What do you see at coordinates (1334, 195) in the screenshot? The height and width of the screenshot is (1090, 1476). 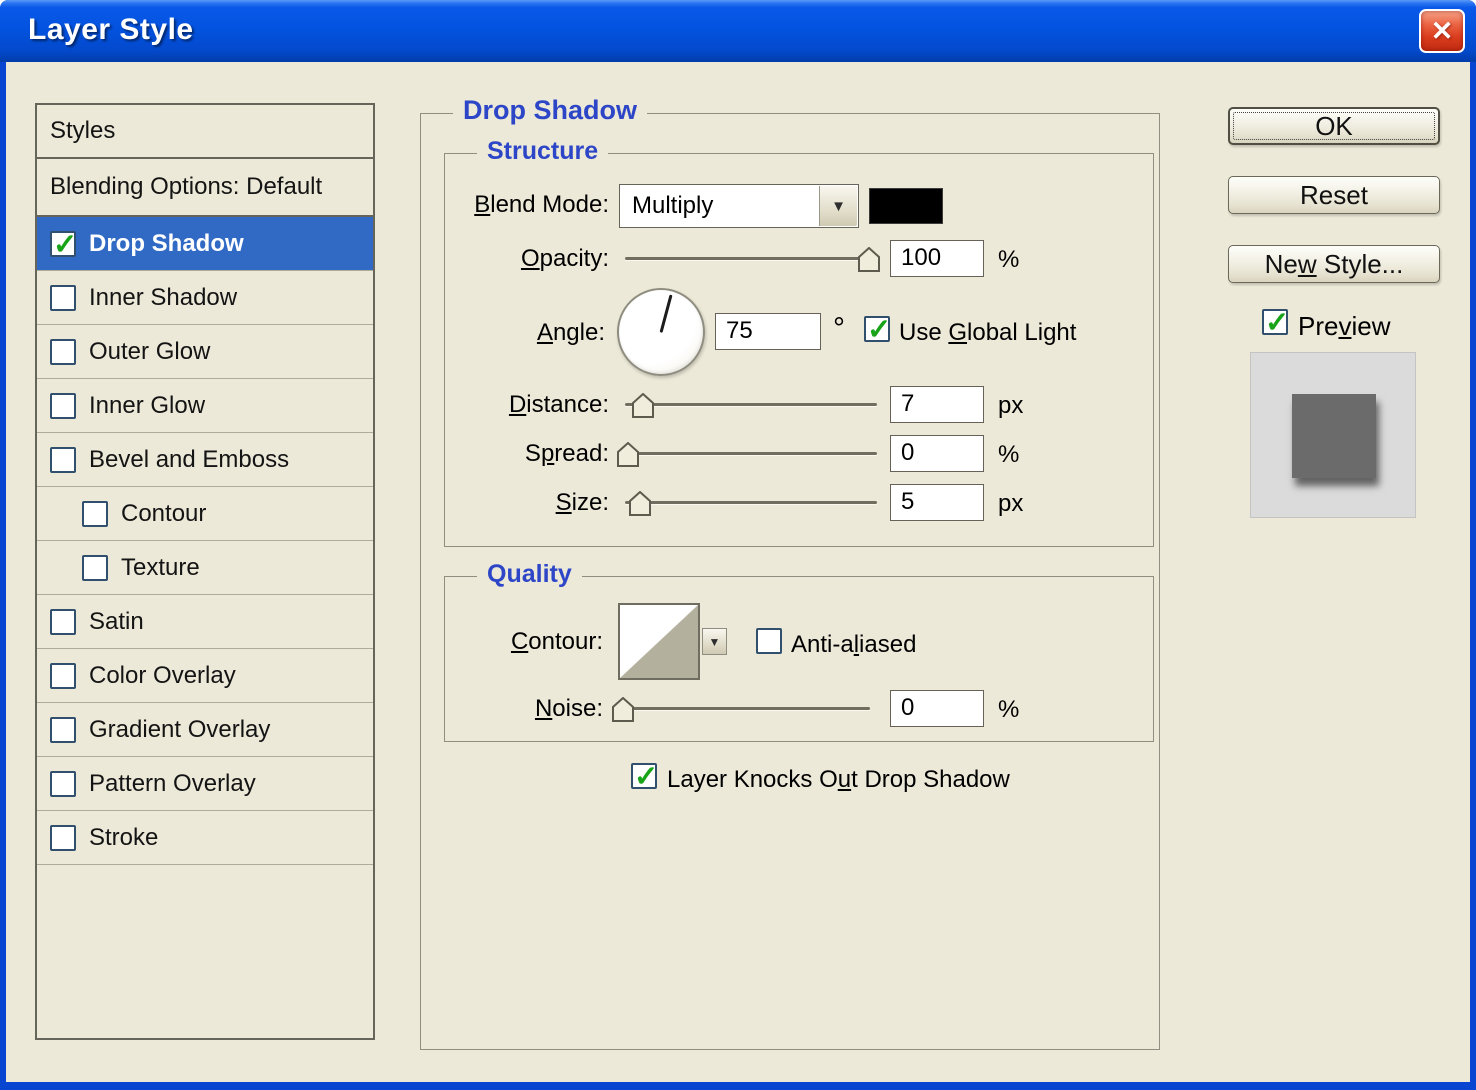 I see `reset-button: Reset` at bounding box center [1334, 195].